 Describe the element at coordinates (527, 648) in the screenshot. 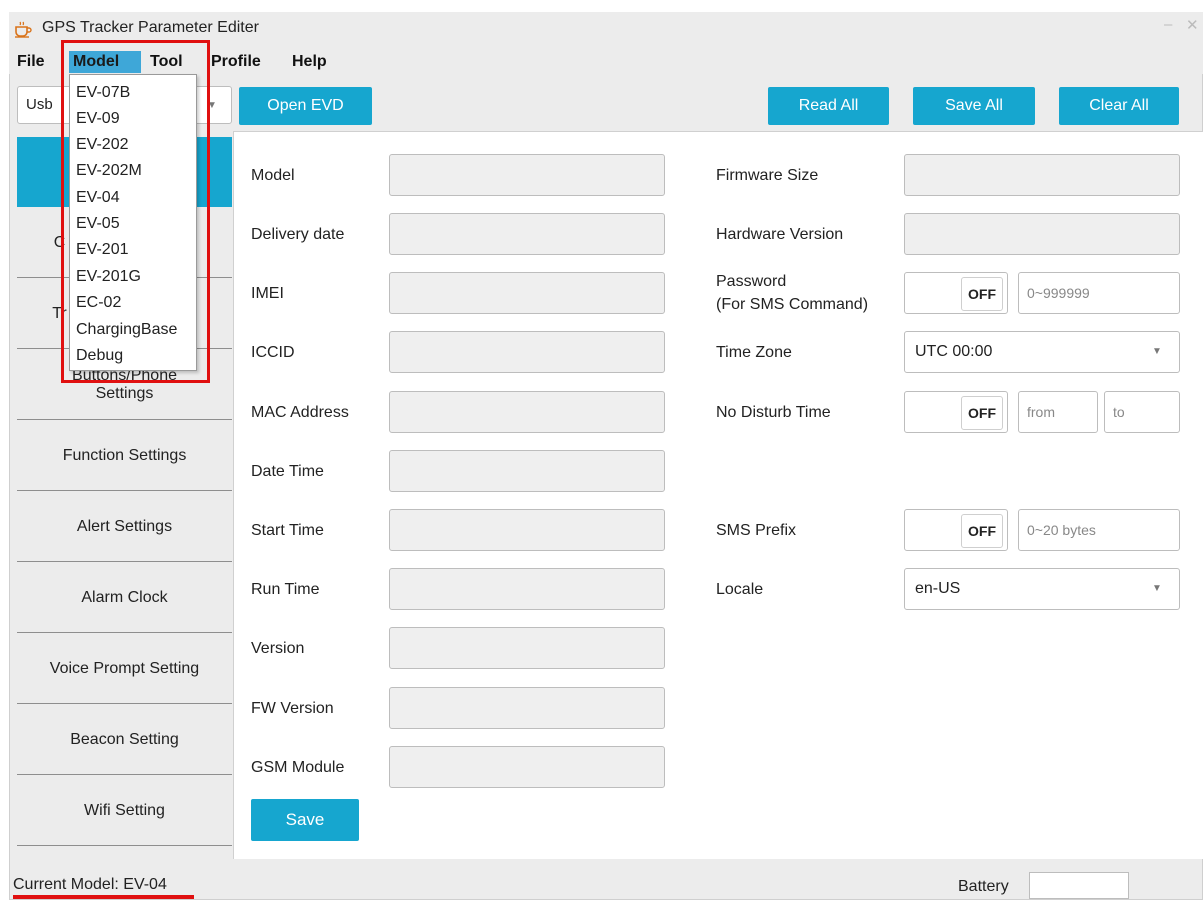

I see `version-field` at that location.